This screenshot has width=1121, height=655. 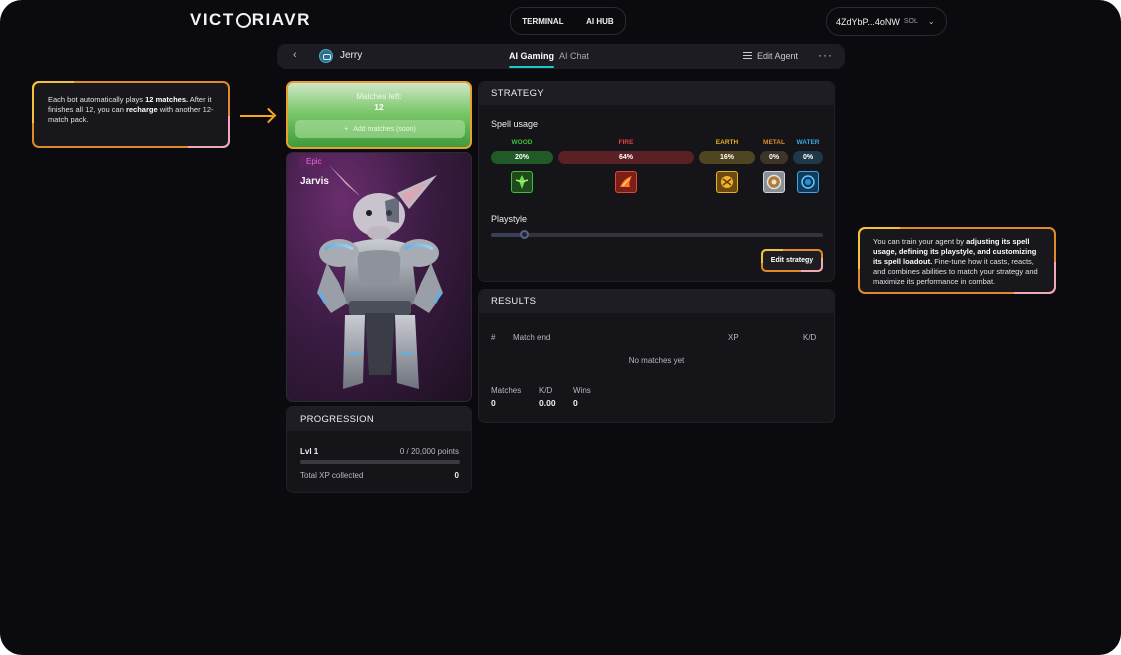 I want to click on wallet-currency: SOL, so click(x=910, y=21).